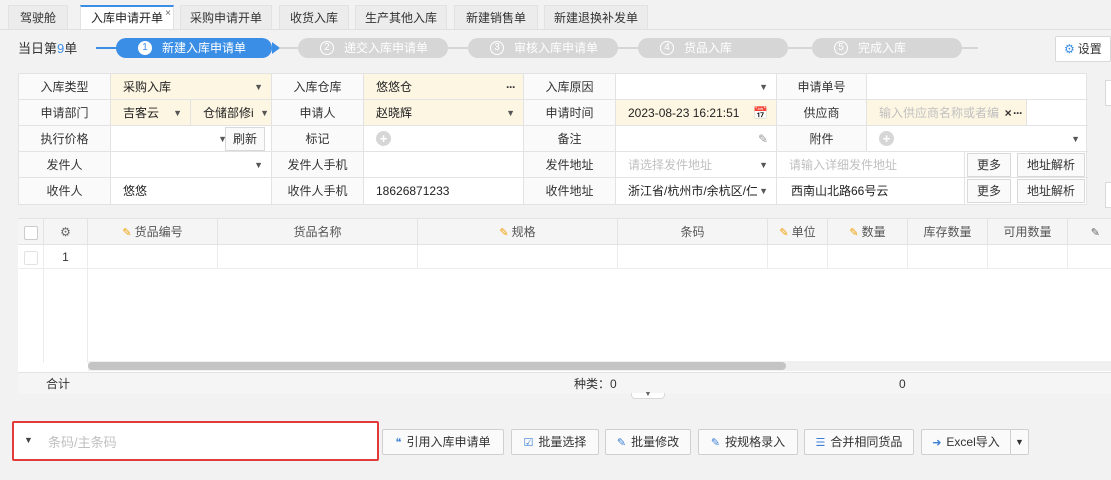  I want to click on merge-goods-button: ☰ 合并相同货品, so click(859, 442).